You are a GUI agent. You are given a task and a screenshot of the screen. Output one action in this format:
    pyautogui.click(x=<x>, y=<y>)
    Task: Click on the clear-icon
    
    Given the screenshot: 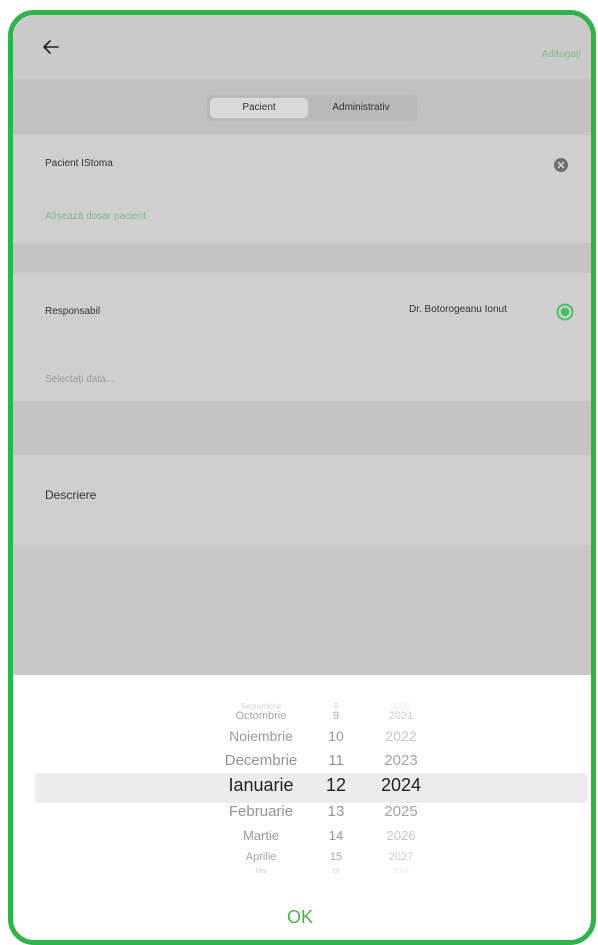 What is the action you would take?
    pyautogui.click(x=561, y=165)
    